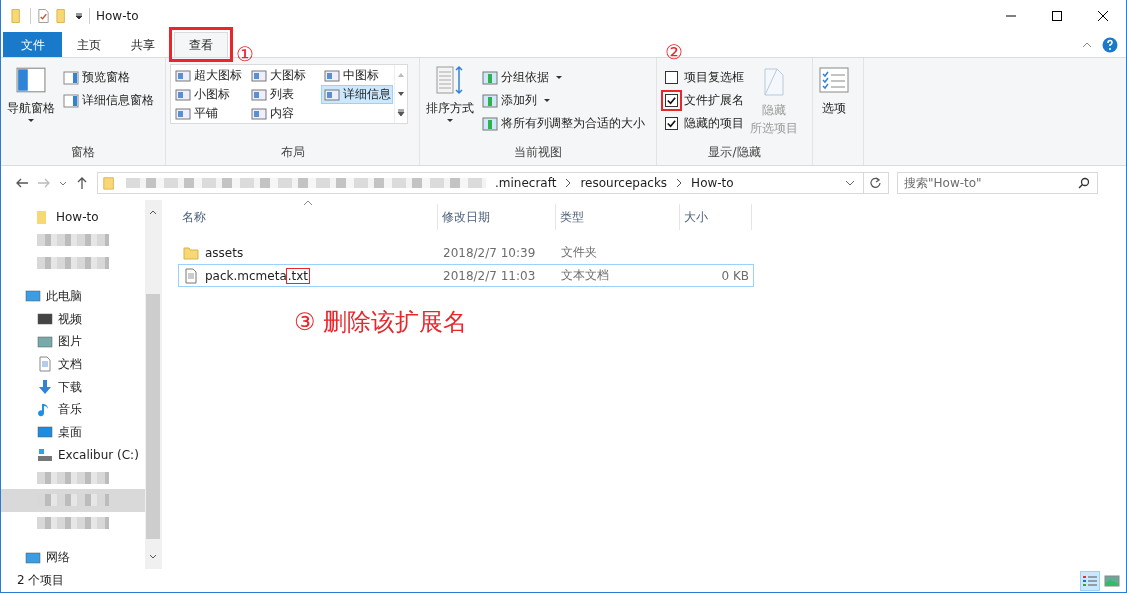 This screenshot has height=593, width=1127. Describe the element at coordinates (31, 103) in the screenshot. I see `navigation-pane-button: 导航窗格` at that location.